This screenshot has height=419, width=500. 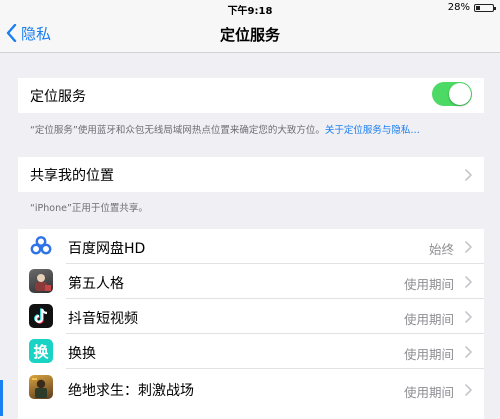 What do you see at coordinates (72, 175) in the screenshot?
I see `share-location-label: 共享我的位置` at bounding box center [72, 175].